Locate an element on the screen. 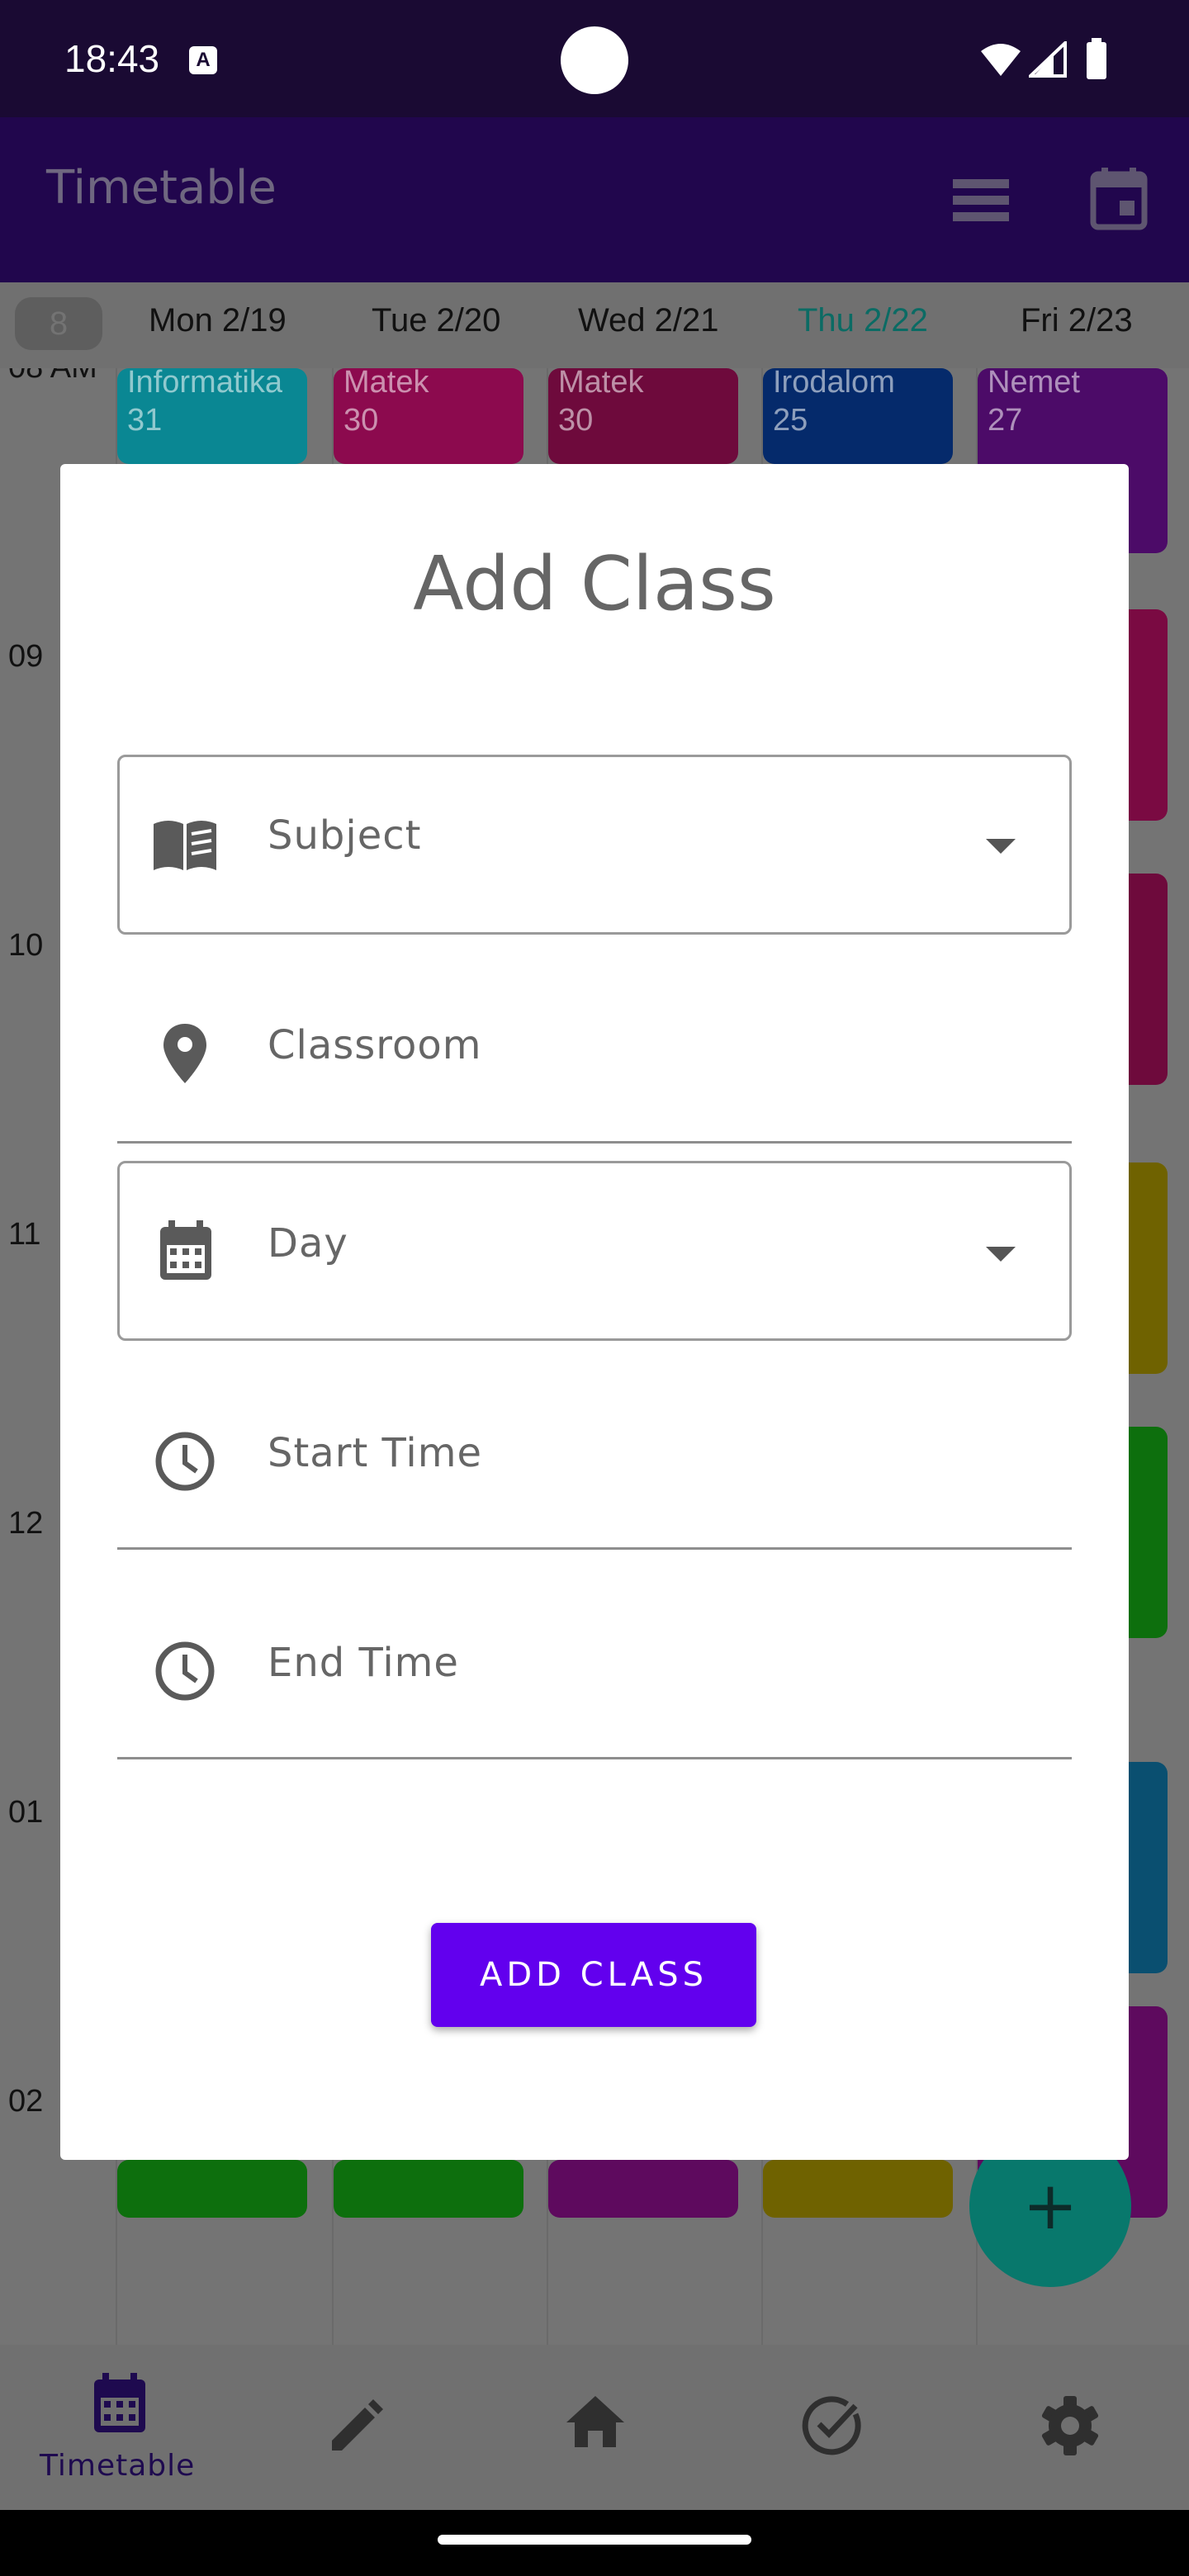 This screenshot has height=2576, width=1189. class-subject: Informatika is located at coordinates (204, 384).